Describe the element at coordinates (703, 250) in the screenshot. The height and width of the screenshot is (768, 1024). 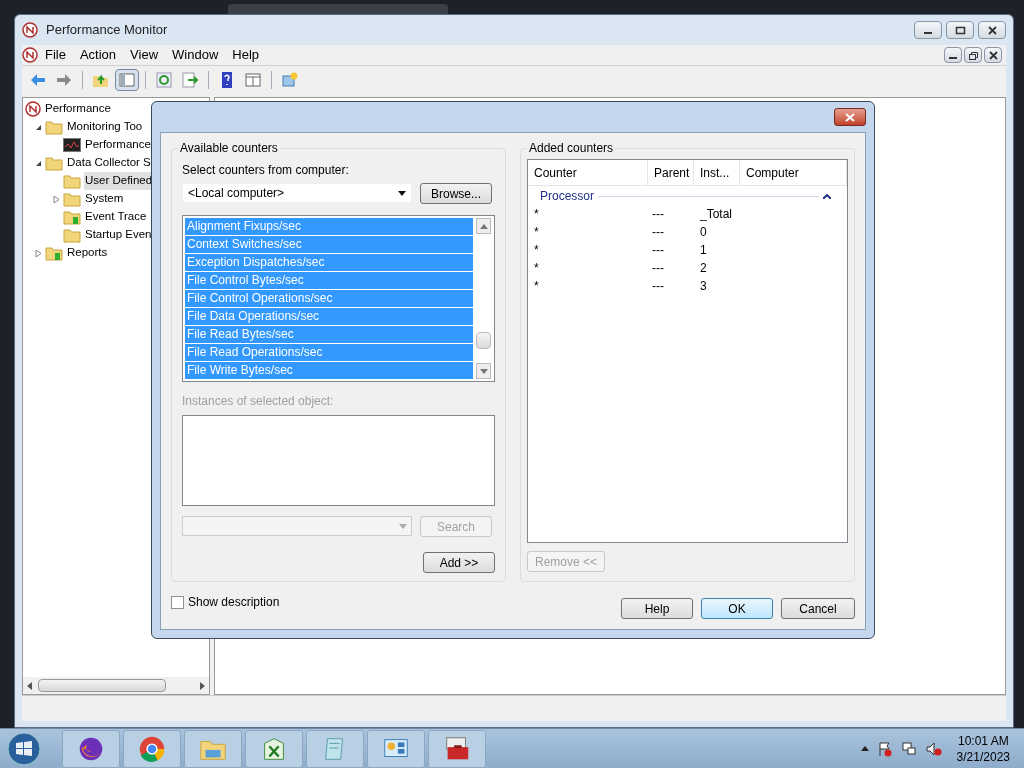
I see `table-cell: 1` at that location.